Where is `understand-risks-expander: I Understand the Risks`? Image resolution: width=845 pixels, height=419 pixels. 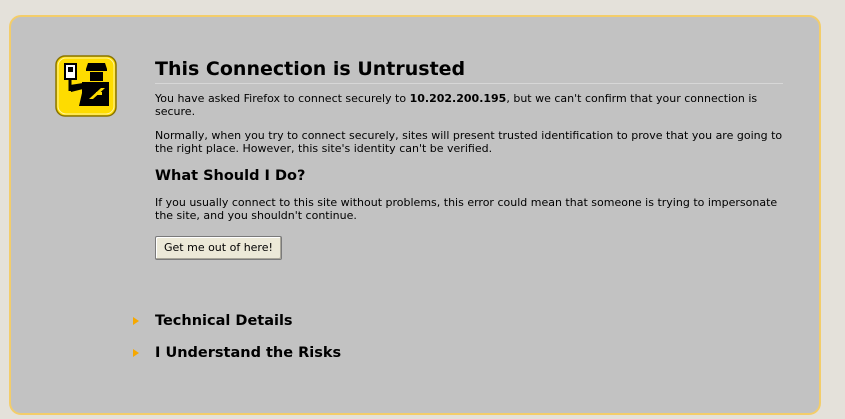 understand-risks-expander: I Understand the Risks is located at coordinates (237, 353).